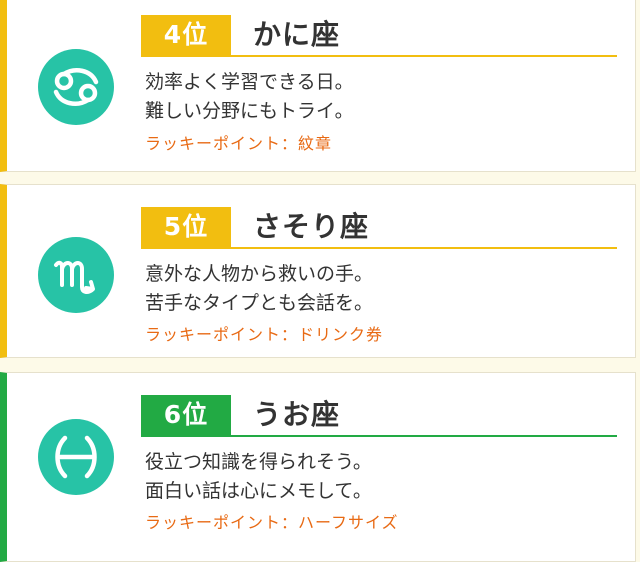  I want to click on rank-header: 5位 さそり座, so click(379, 228).